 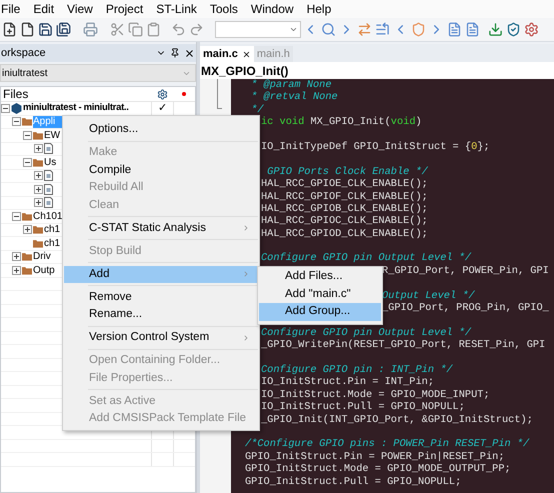 What do you see at coordinates (387, 444) in the screenshot?
I see `code-line: /*Configure GPIO pins : POWER_Pin RESET_Pin */` at bounding box center [387, 444].